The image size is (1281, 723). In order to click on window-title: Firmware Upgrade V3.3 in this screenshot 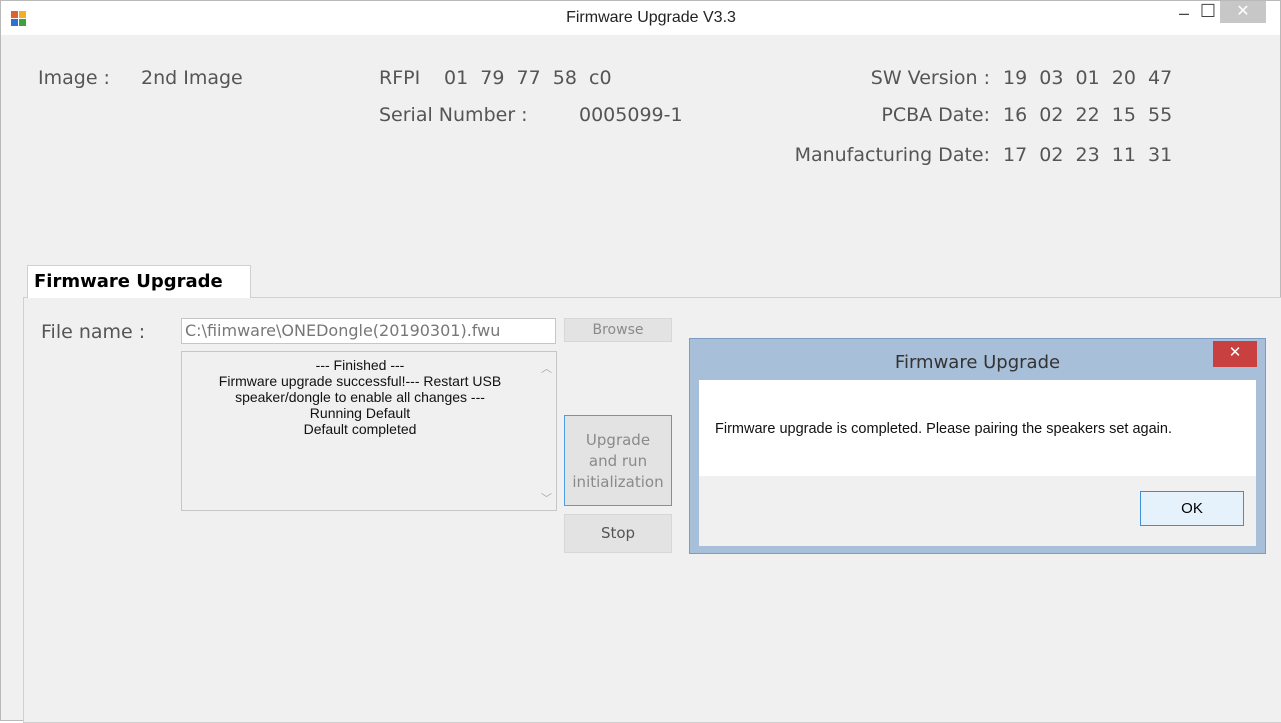, I will do `click(651, 17)`.